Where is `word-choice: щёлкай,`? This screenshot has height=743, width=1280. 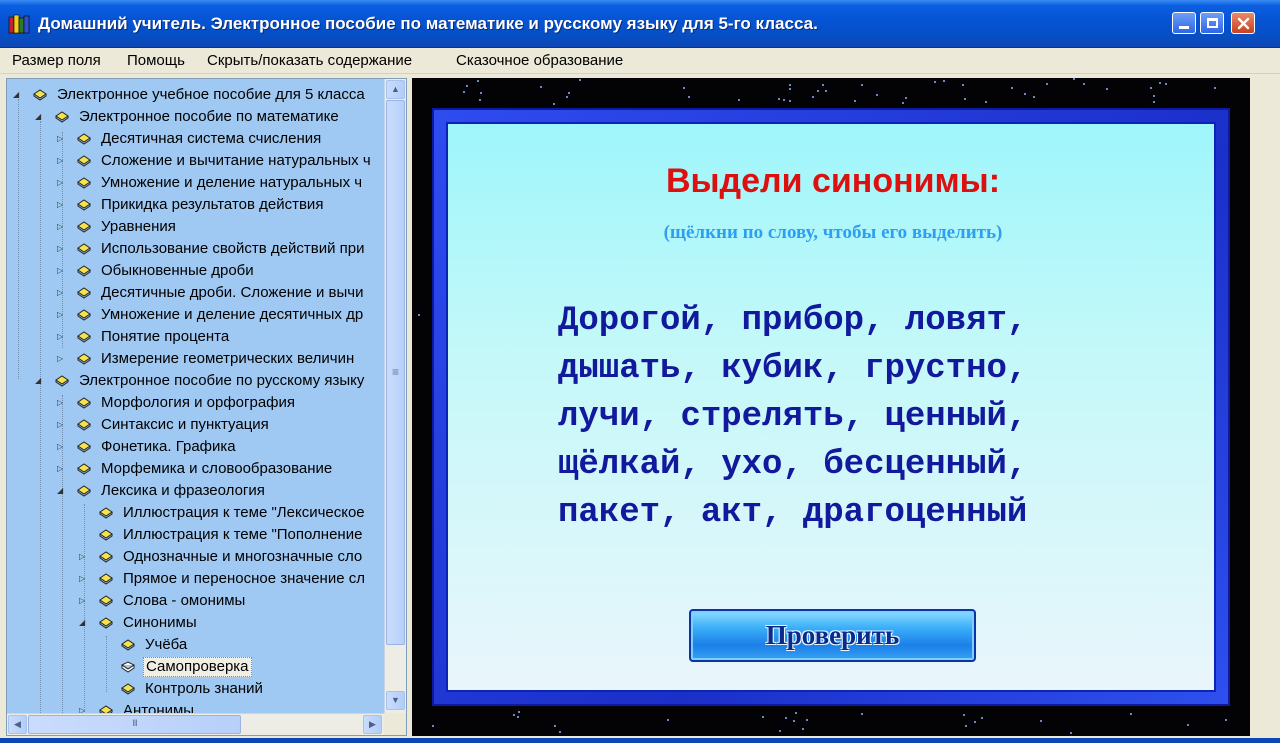
word-choice: щёлкай, is located at coordinates (629, 465).